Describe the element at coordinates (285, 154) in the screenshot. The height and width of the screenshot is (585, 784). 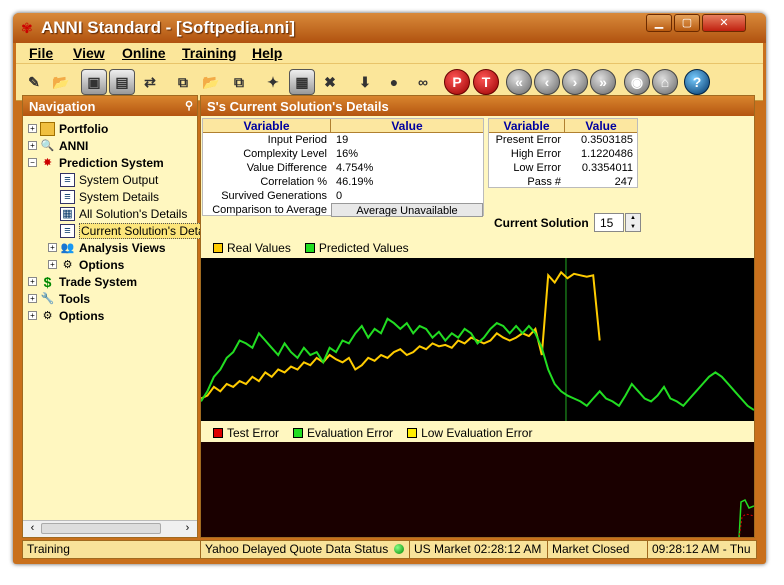
I see `row-variable: Complexity Level` at that location.